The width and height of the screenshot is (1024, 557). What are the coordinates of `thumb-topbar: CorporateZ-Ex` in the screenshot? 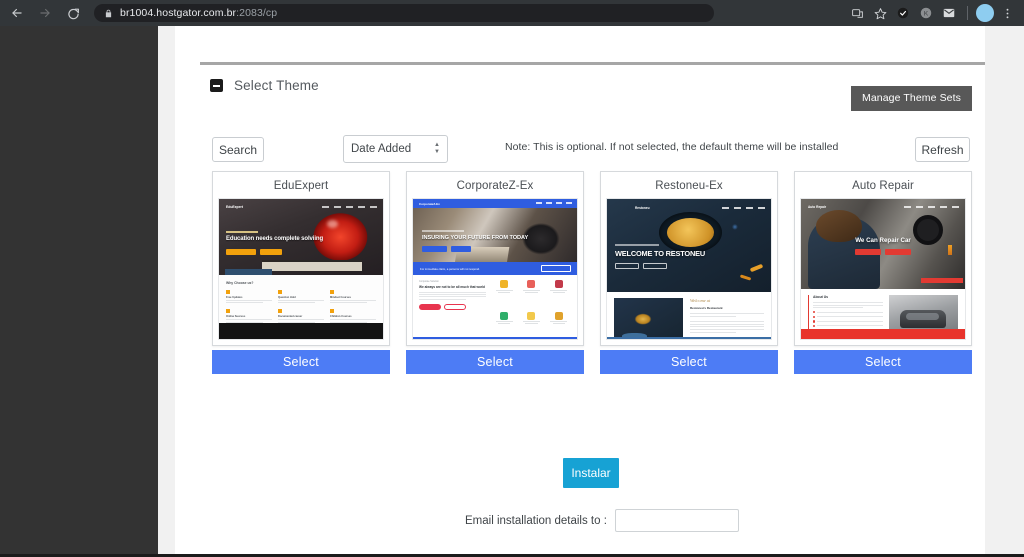 It's located at (495, 203).